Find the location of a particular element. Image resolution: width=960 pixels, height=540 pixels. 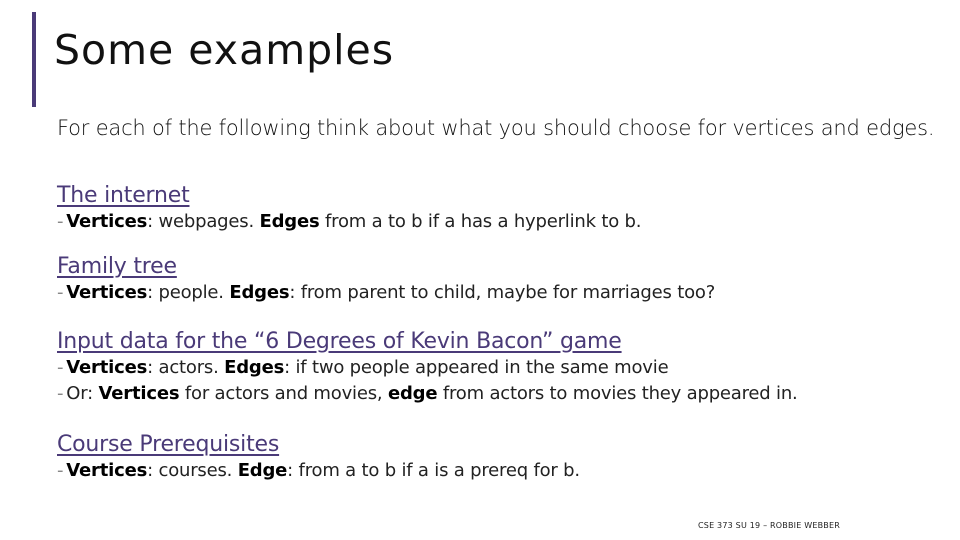

bullet-text: from actors to movies they appeared in. is located at coordinates (617, 393).